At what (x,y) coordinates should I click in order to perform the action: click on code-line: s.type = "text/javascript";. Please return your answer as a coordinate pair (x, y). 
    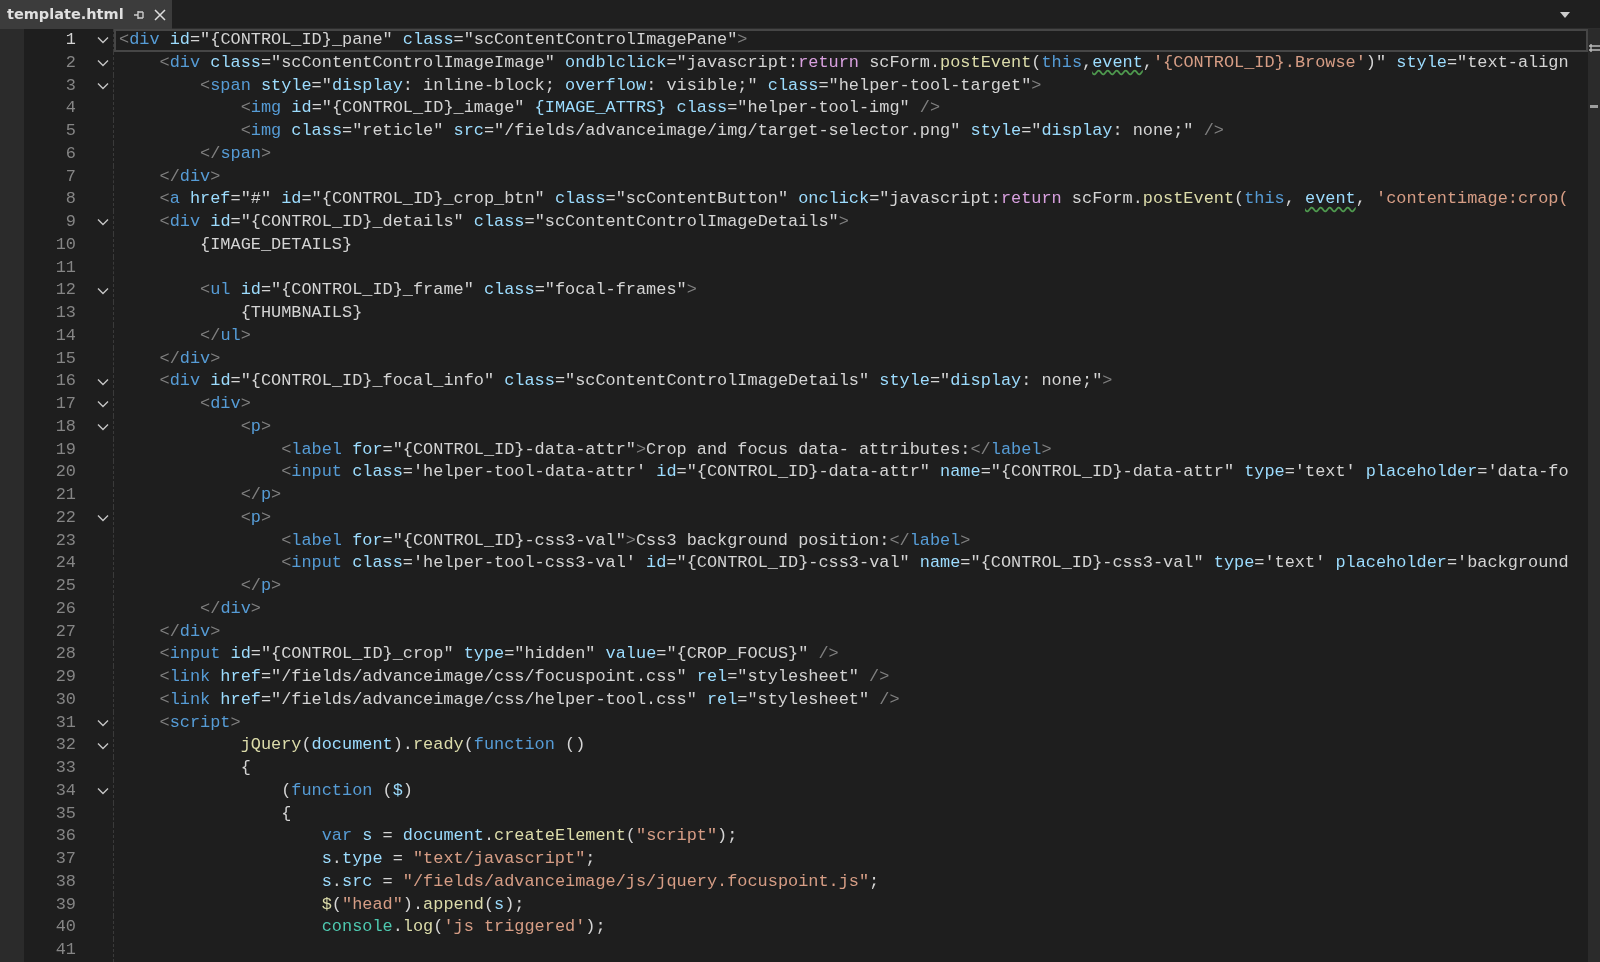
    Looking at the image, I should click on (458, 859).